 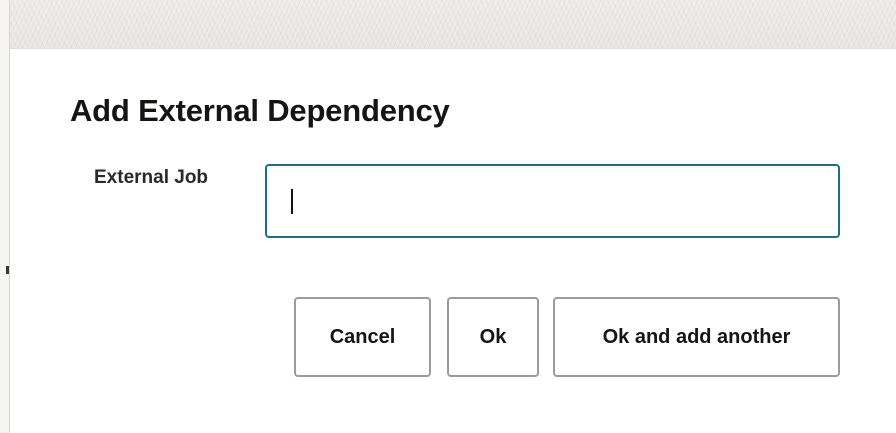 What do you see at coordinates (362, 337) in the screenshot?
I see `cancel-button: Cancel` at bounding box center [362, 337].